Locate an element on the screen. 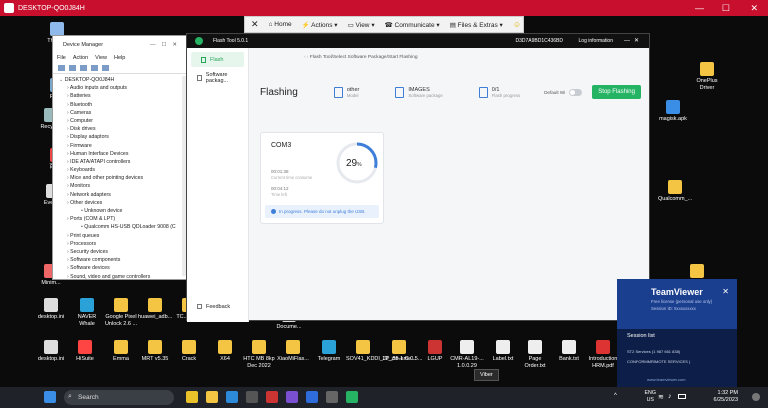 This screenshot has height=408, width=768. desktop-icon: Crack is located at coordinates (189, 351).